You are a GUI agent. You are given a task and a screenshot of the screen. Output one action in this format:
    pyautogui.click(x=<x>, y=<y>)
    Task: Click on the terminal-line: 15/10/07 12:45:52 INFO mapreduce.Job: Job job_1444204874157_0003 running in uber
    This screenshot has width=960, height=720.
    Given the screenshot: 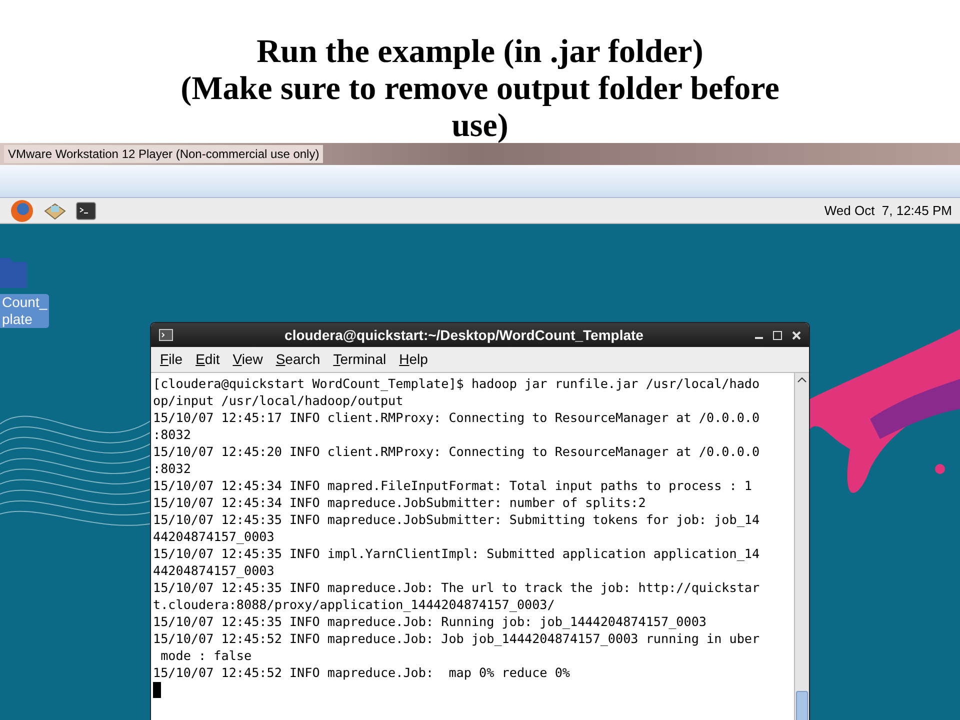 What is the action you would take?
    pyautogui.click(x=456, y=638)
    